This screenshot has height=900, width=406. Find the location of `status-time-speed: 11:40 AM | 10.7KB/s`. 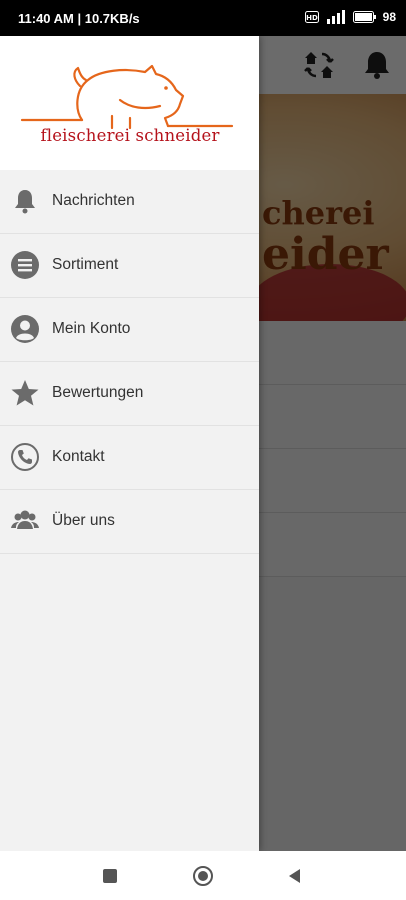

status-time-speed: 11:40 AM | 10.7KB/s is located at coordinates (79, 18).